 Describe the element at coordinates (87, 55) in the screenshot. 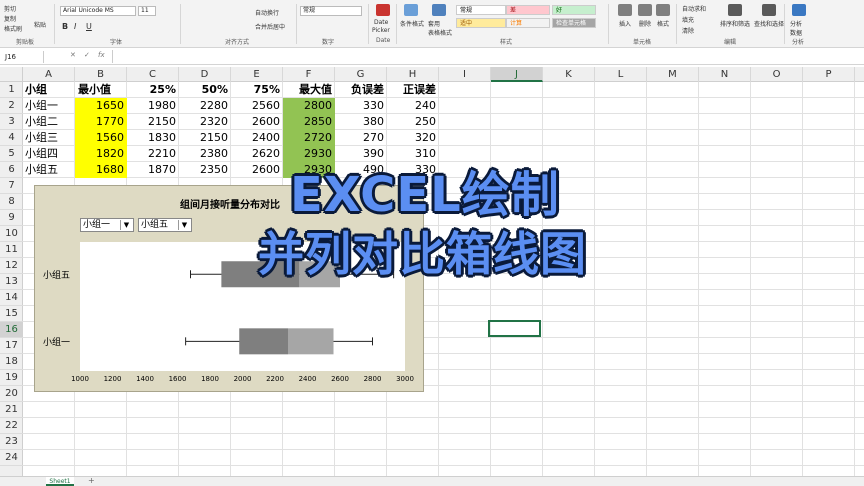

I see `enter-icon: ✓` at that location.